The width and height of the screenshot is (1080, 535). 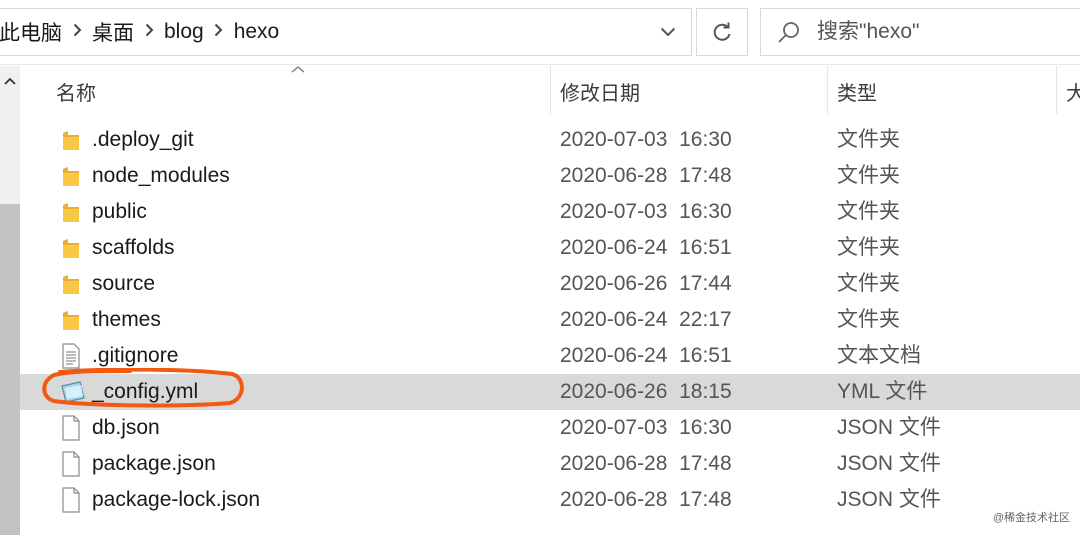 I want to click on file-name: public, so click(x=119, y=211).